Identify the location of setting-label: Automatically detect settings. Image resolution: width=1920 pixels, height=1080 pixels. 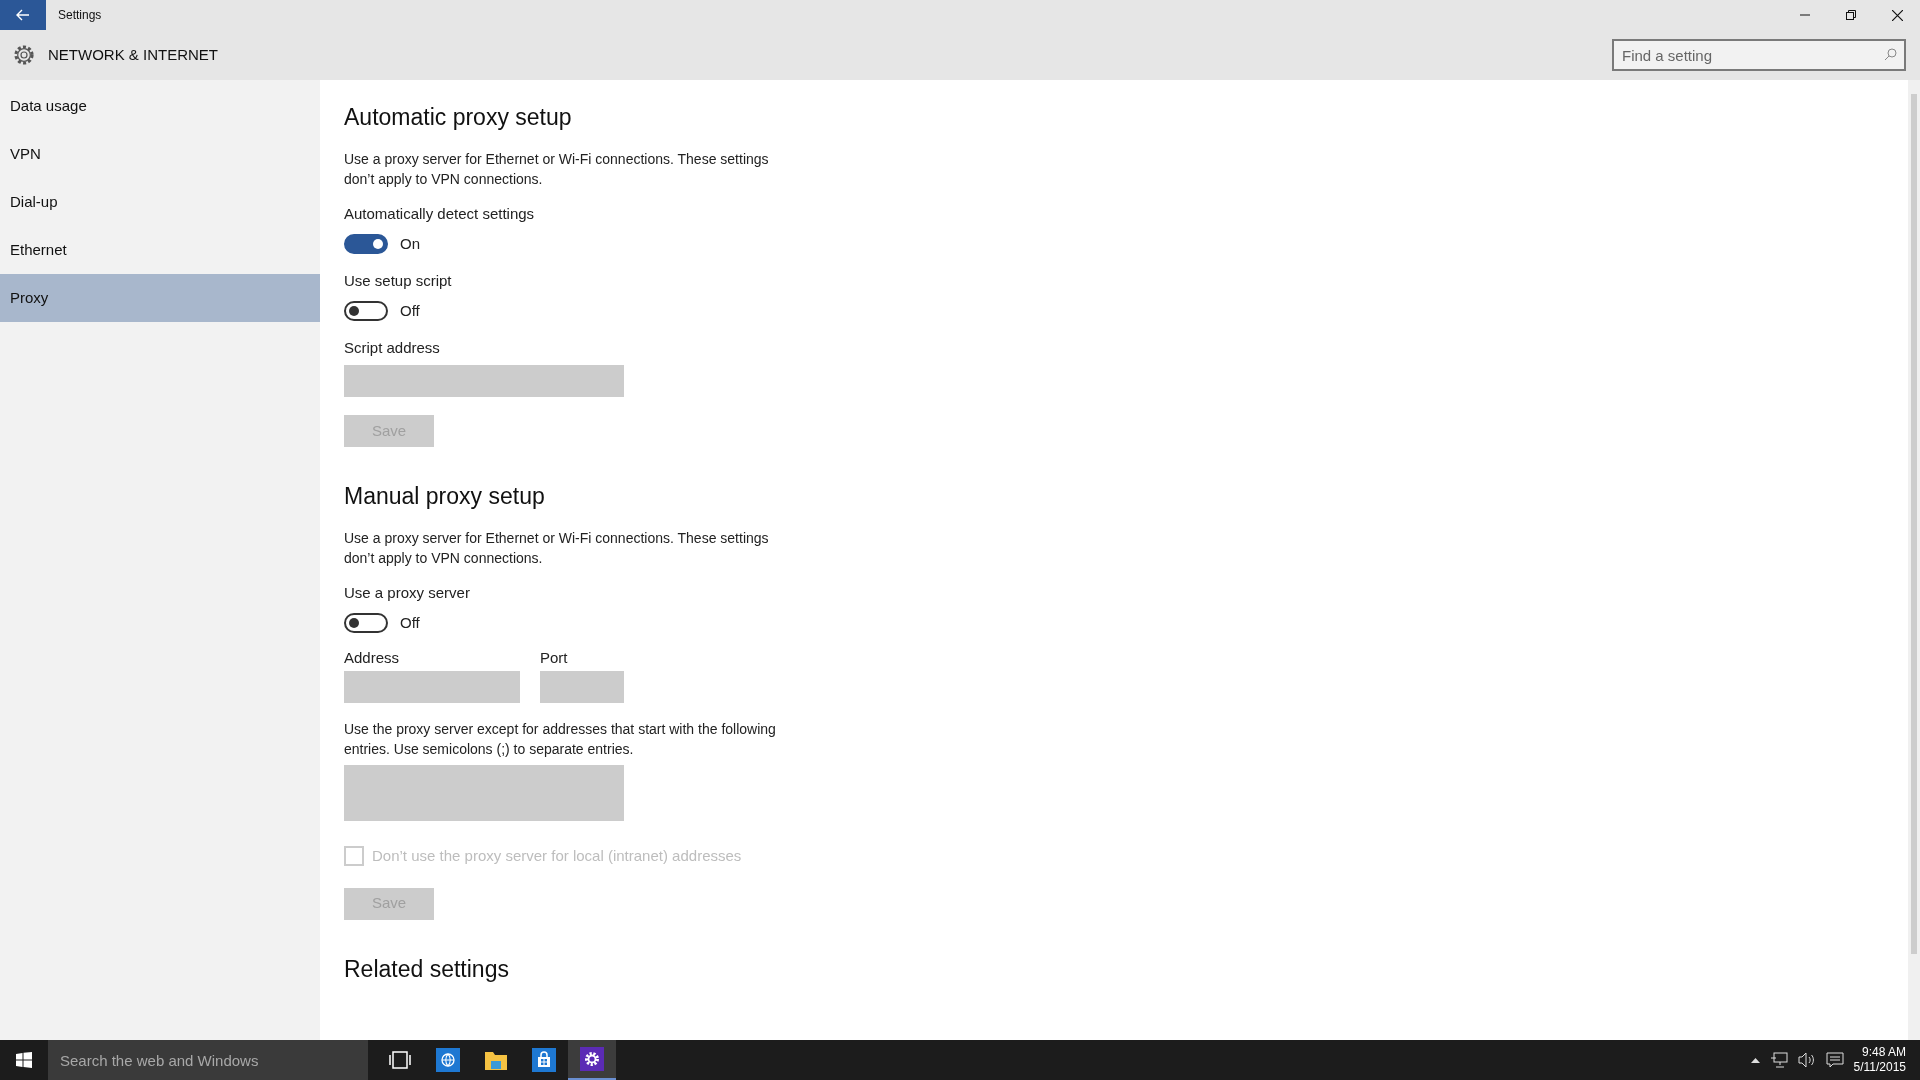
(440, 213).